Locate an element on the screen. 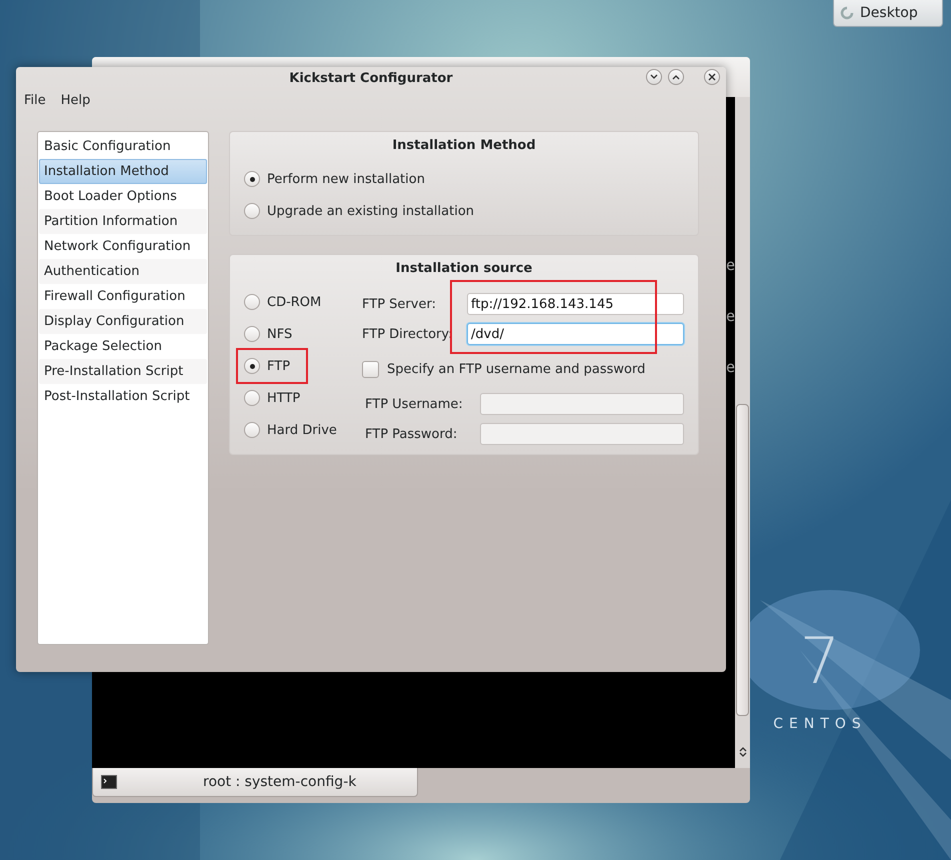 This screenshot has width=951, height=860. tab-label: root : system-config-k is located at coordinates (279, 782).